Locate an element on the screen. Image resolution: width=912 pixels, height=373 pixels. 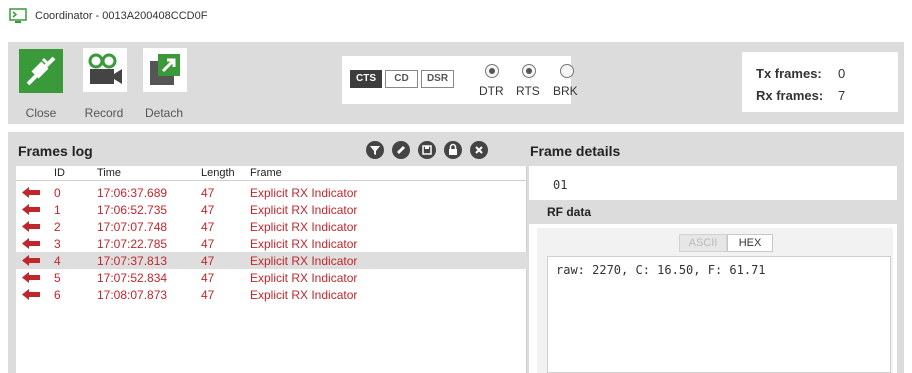
frames-log-title: Frames log is located at coordinates (55, 151).